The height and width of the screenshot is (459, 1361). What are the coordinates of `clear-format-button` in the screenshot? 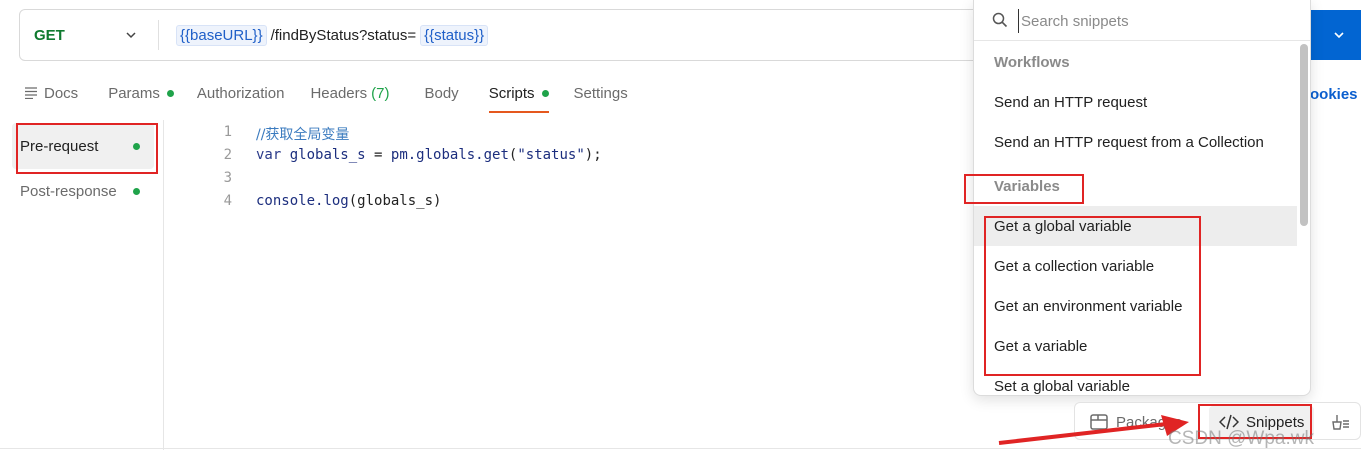 It's located at (1343, 422).